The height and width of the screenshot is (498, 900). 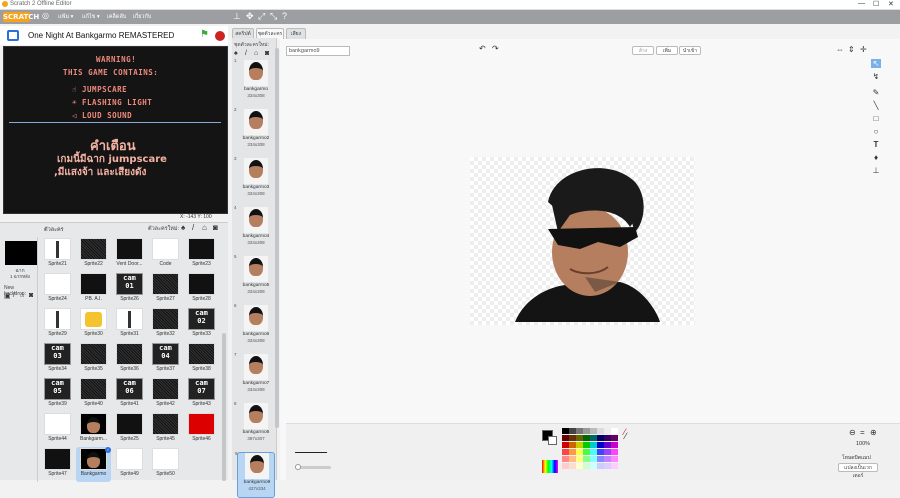 What do you see at coordinates (550, 466) in the screenshot?
I see `color-picker` at bounding box center [550, 466].